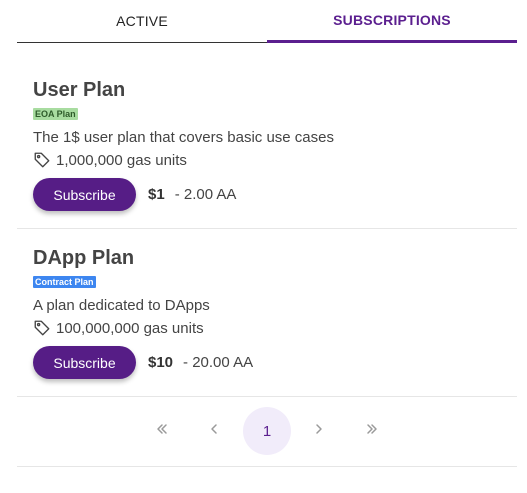  I want to click on plan-price: $10, so click(161, 362).